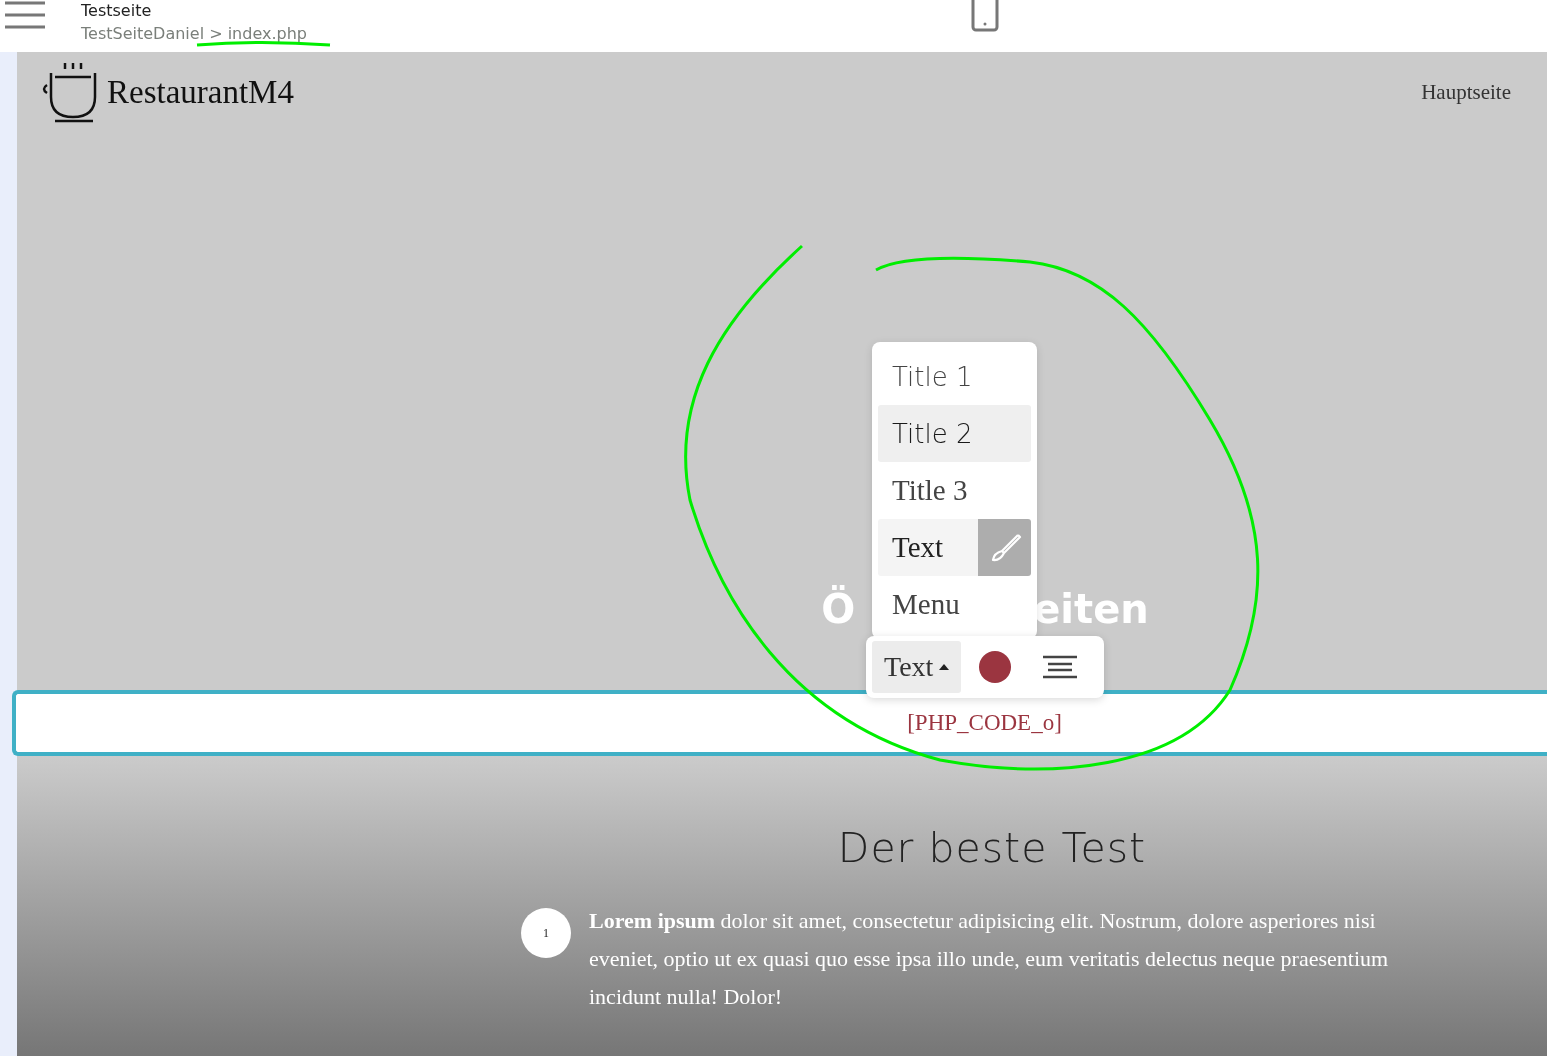 This screenshot has width=1547, height=1056. Describe the element at coordinates (954, 433) in the screenshot. I see `menu-item: Title 2` at that location.